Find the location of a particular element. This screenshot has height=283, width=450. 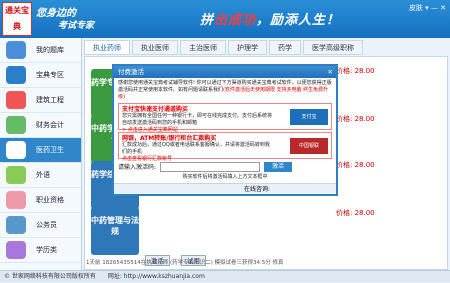

alipay-logo: 支付宝 is located at coordinates (309, 117).